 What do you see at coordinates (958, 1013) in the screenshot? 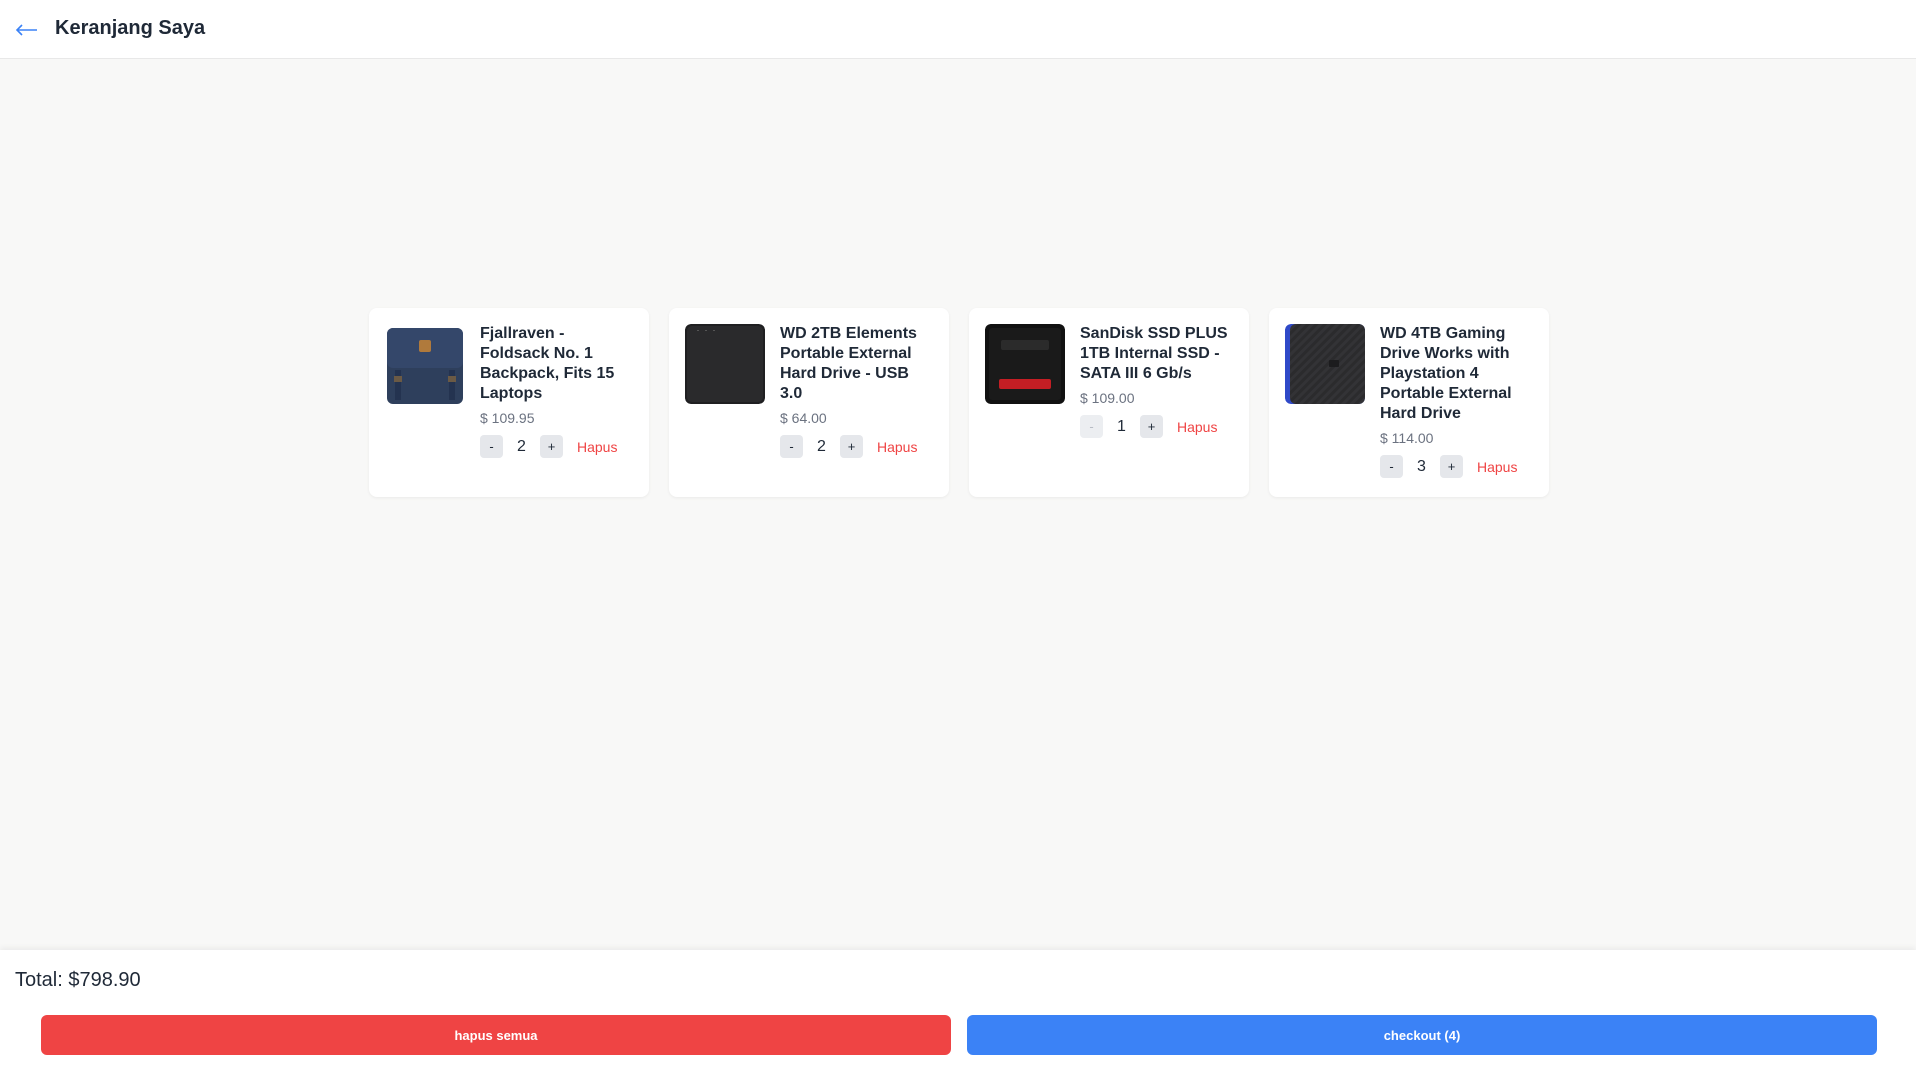
I see `cart-footer: Total: $798.90 hapus semua checkout (4)` at bounding box center [958, 1013].